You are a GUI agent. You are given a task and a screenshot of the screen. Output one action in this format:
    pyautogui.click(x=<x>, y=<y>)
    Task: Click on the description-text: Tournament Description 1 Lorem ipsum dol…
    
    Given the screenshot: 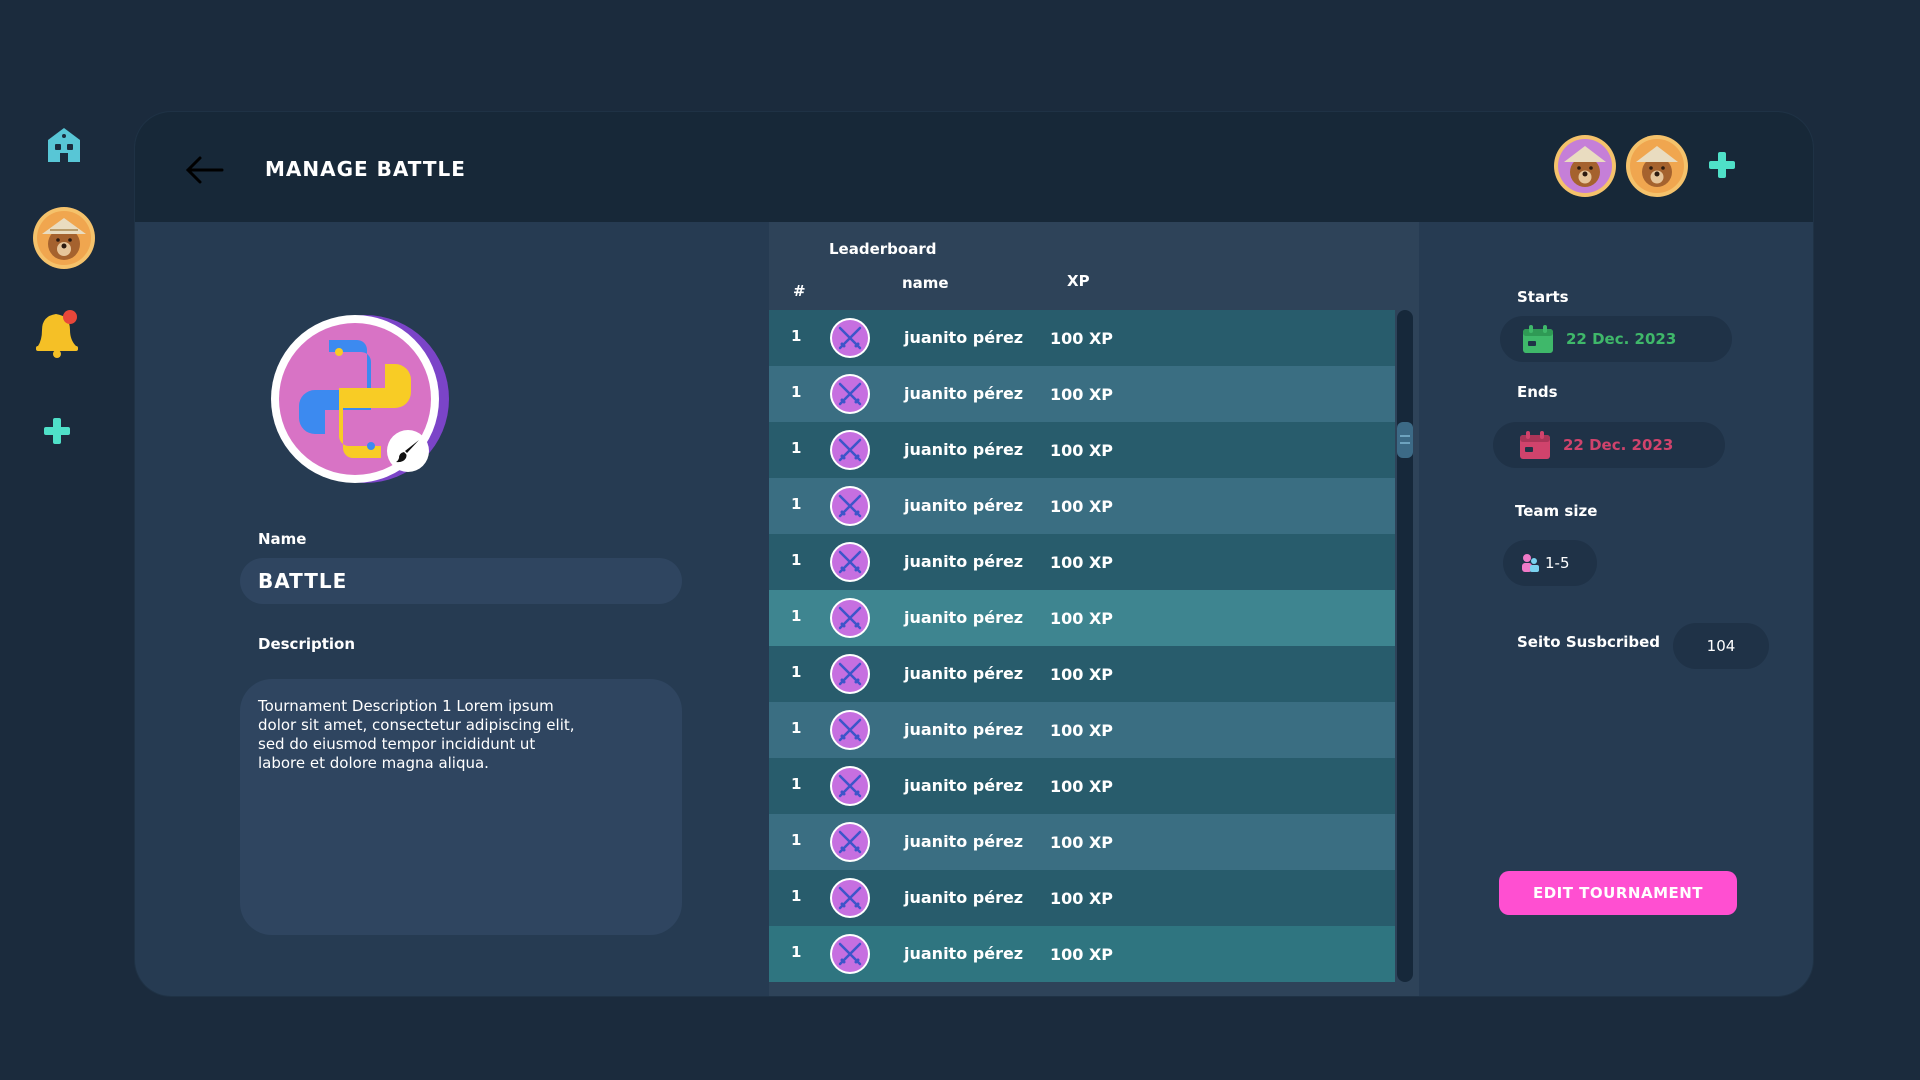 What is the action you would take?
    pyautogui.click(x=416, y=734)
    